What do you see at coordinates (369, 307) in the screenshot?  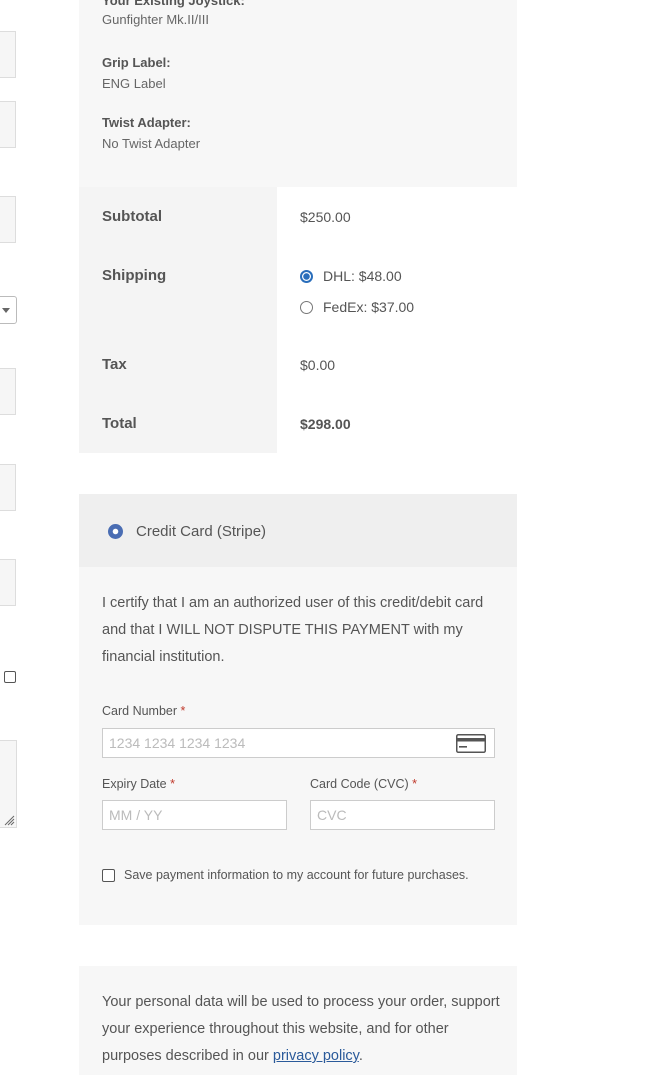 I see `shipping-option-label: FedEx: $37.00` at bounding box center [369, 307].